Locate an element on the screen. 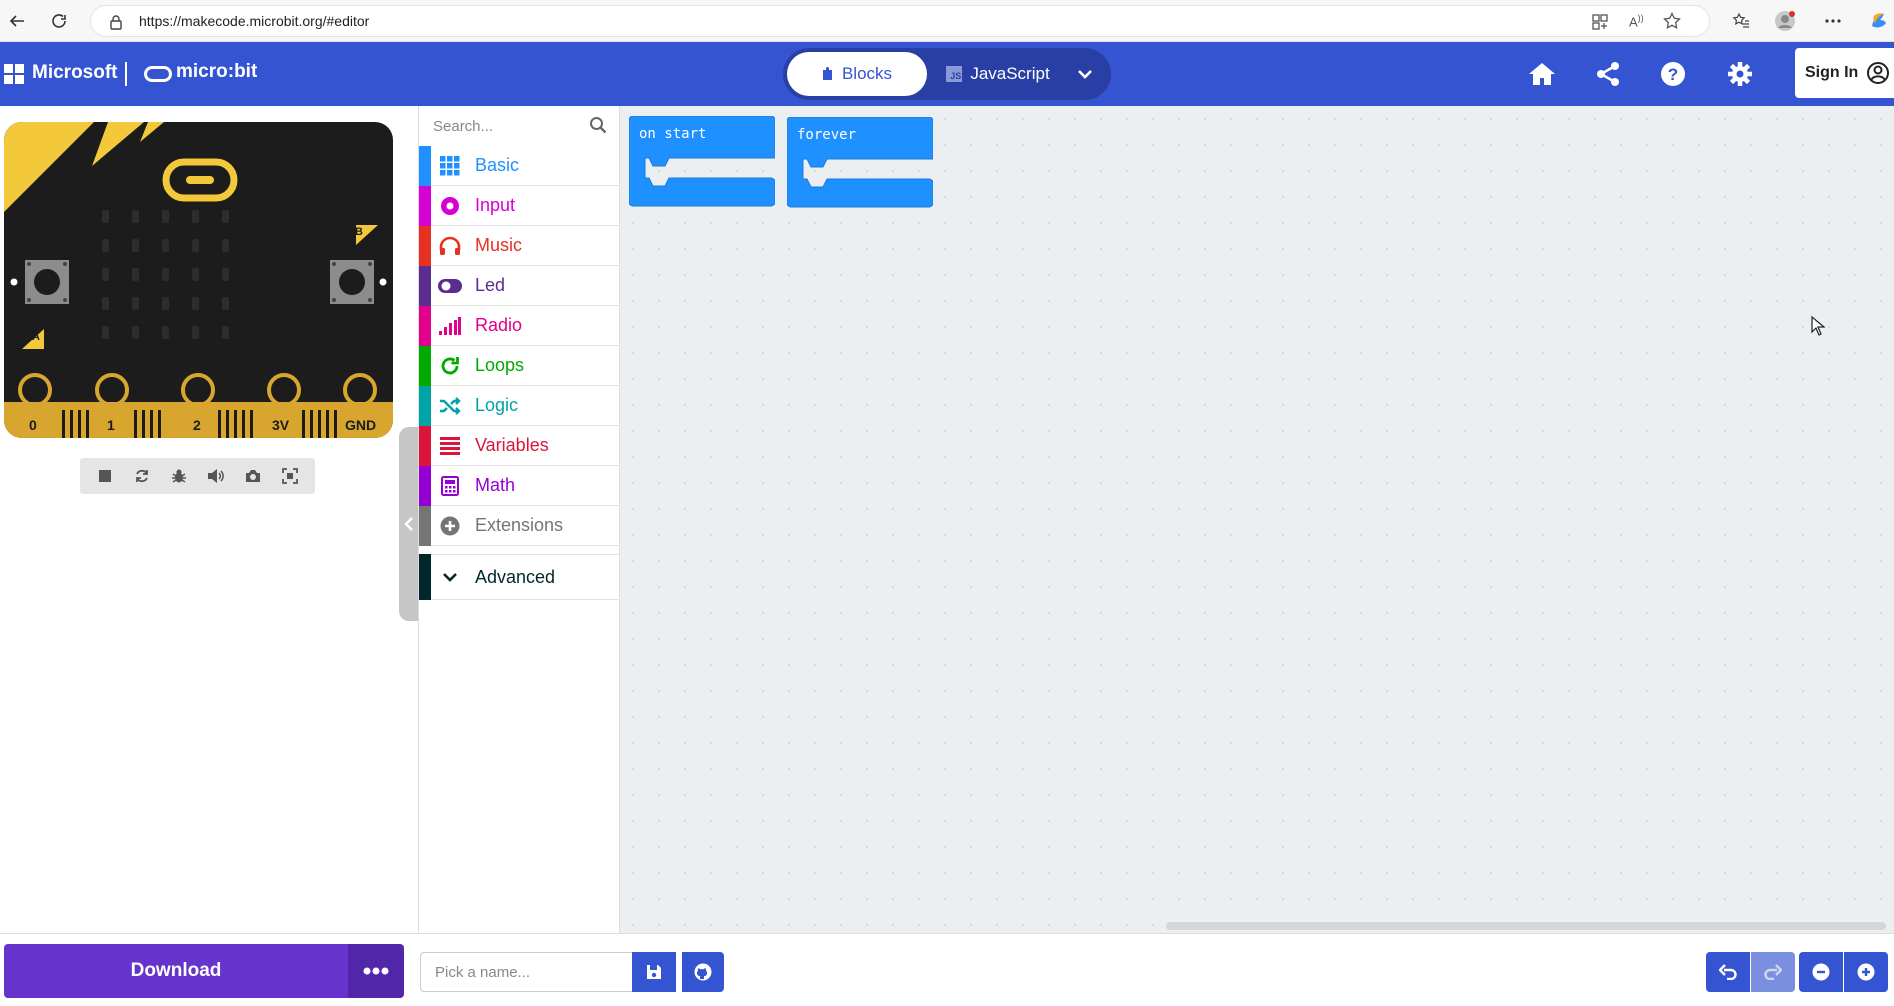 This screenshot has width=1894, height=1006. pin-3v-label: 3V is located at coordinates (280, 425).